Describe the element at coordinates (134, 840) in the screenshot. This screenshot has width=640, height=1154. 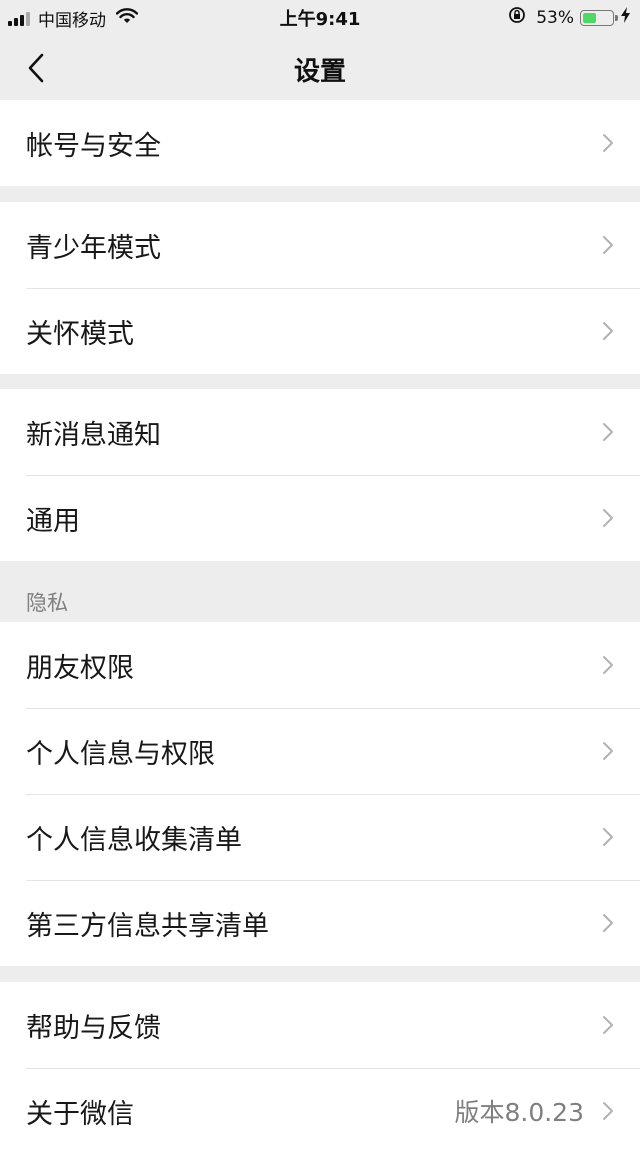
I see `settings-item-label: 个人信息收集清单` at that location.